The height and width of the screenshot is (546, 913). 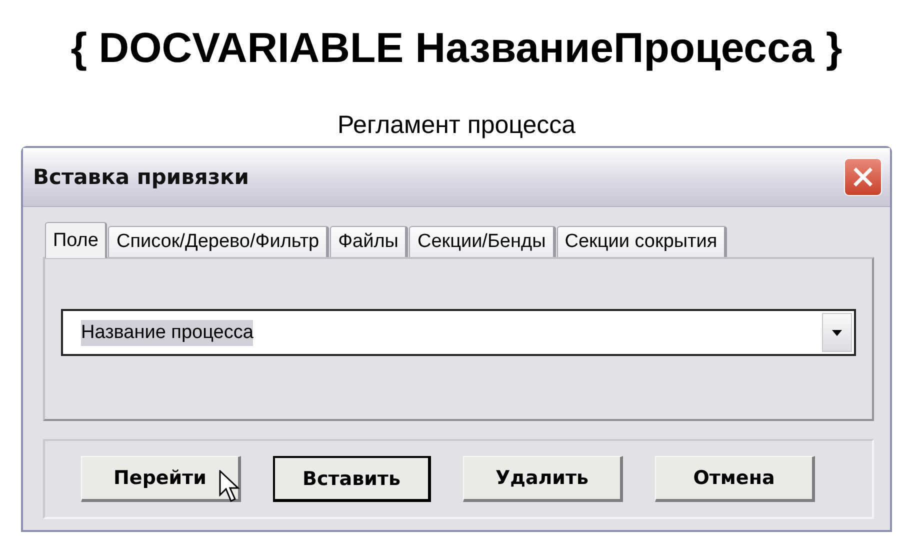 What do you see at coordinates (543, 479) in the screenshot?
I see `dialog-button: Удалить` at bounding box center [543, 479].